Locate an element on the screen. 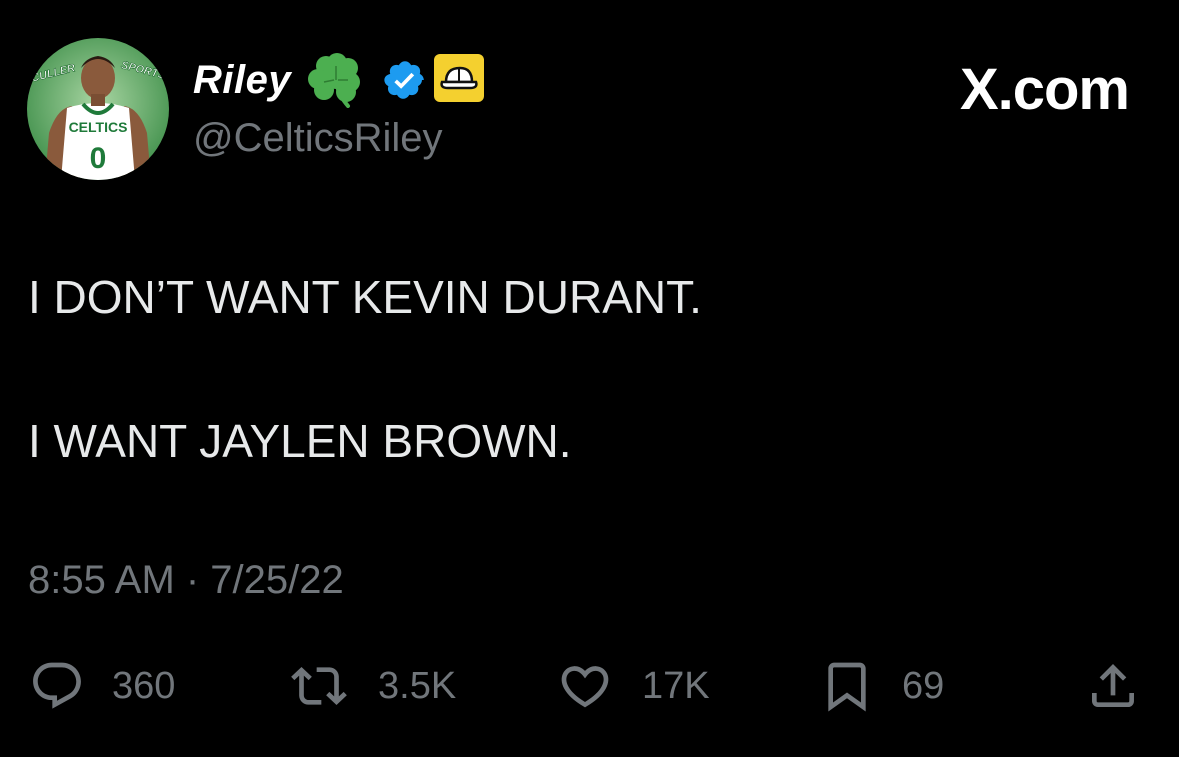  reply-icon is located at coordinates (57, 685).